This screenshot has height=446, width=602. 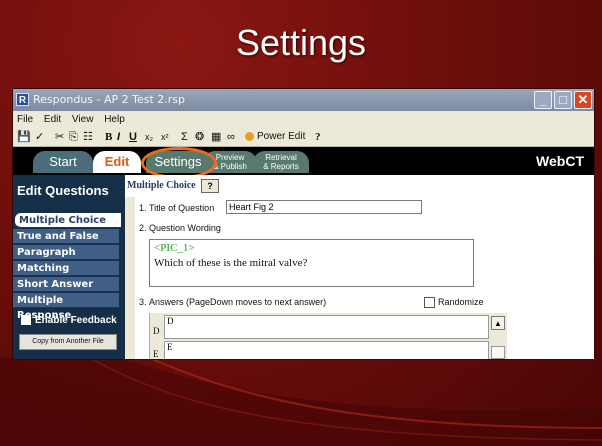 I want to click on scroll-up-icon: ▲, so click(x=498, y=323).